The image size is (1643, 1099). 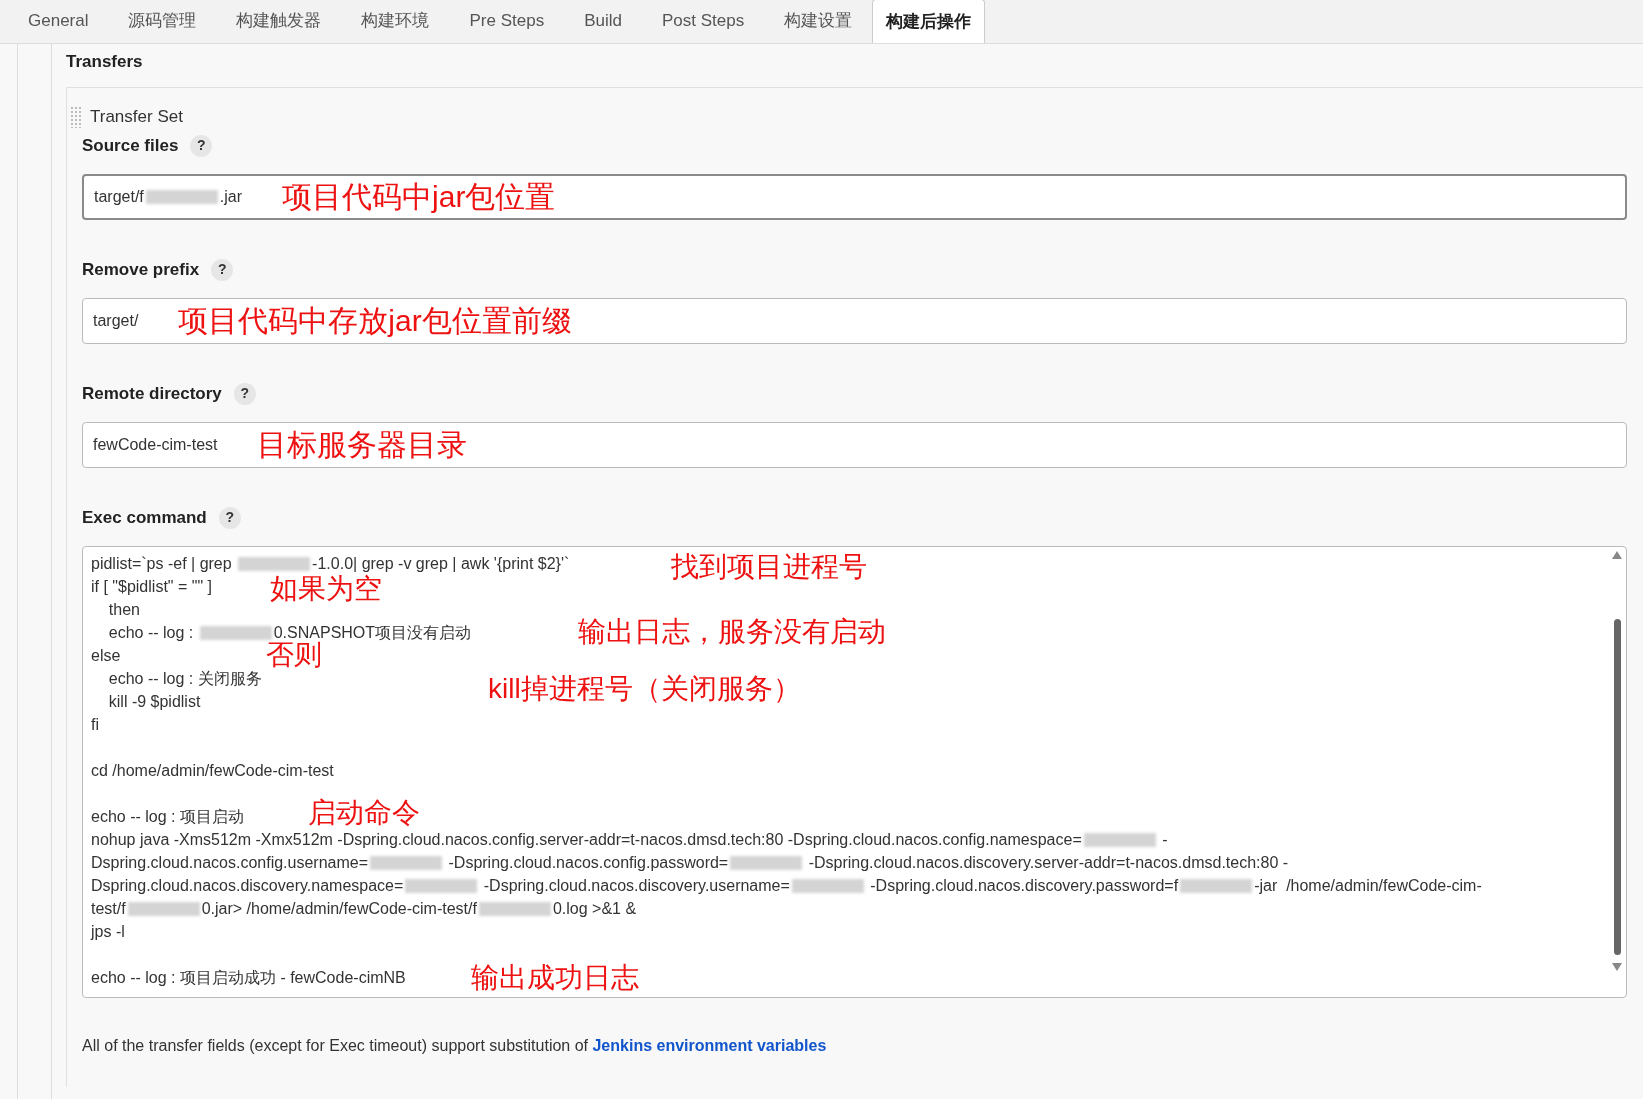 I want to click on code-text: fewCode-cim-test, so click(x=155, y=444).